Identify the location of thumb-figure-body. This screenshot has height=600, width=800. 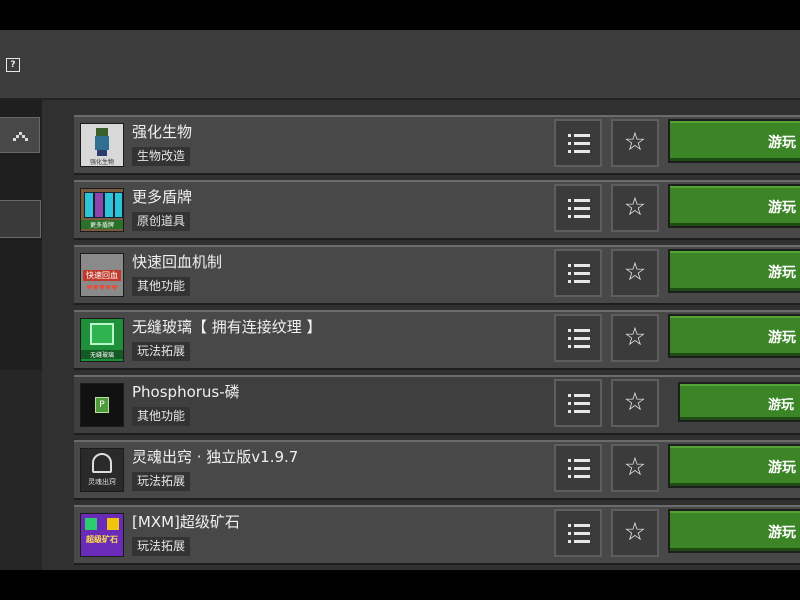
(102, 143).